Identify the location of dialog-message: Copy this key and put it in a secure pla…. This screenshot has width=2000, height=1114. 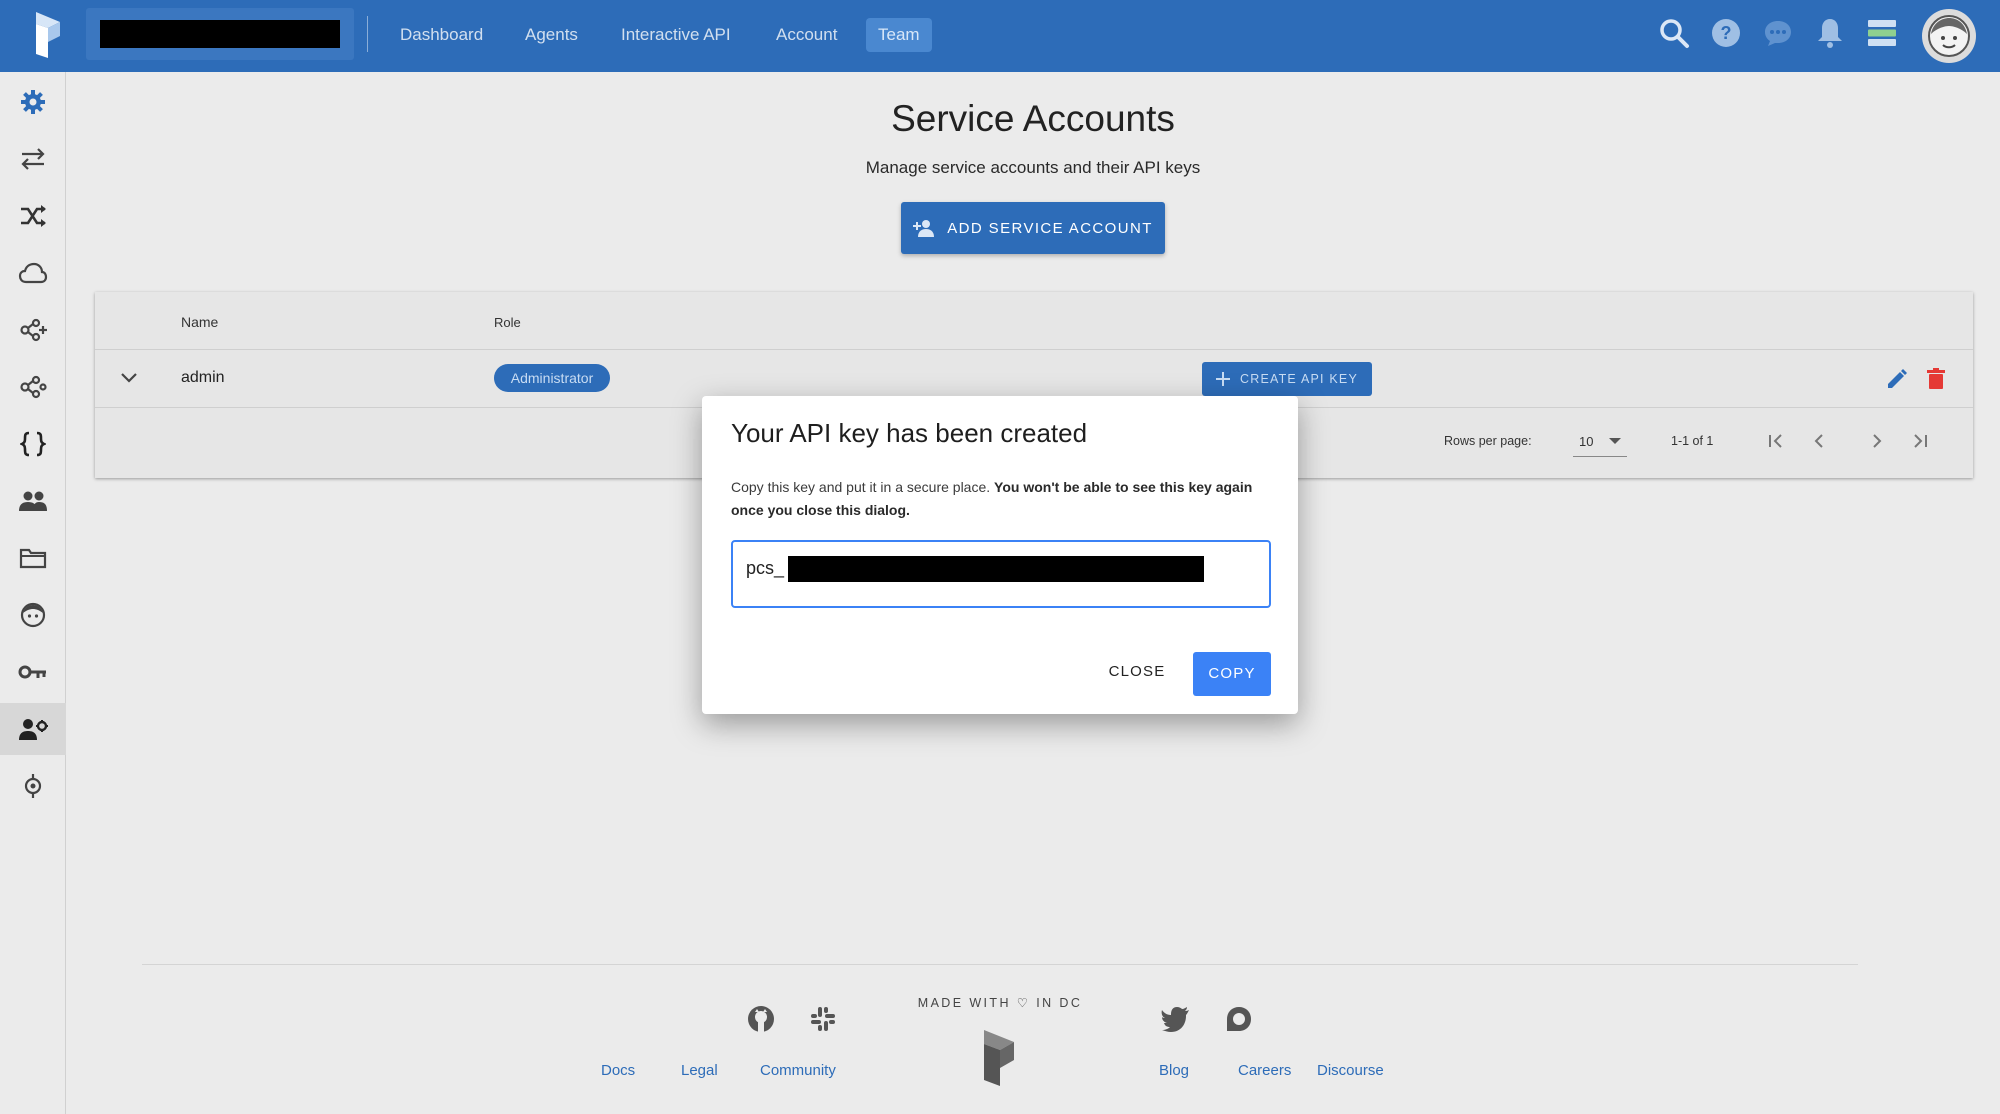
(999, 499).